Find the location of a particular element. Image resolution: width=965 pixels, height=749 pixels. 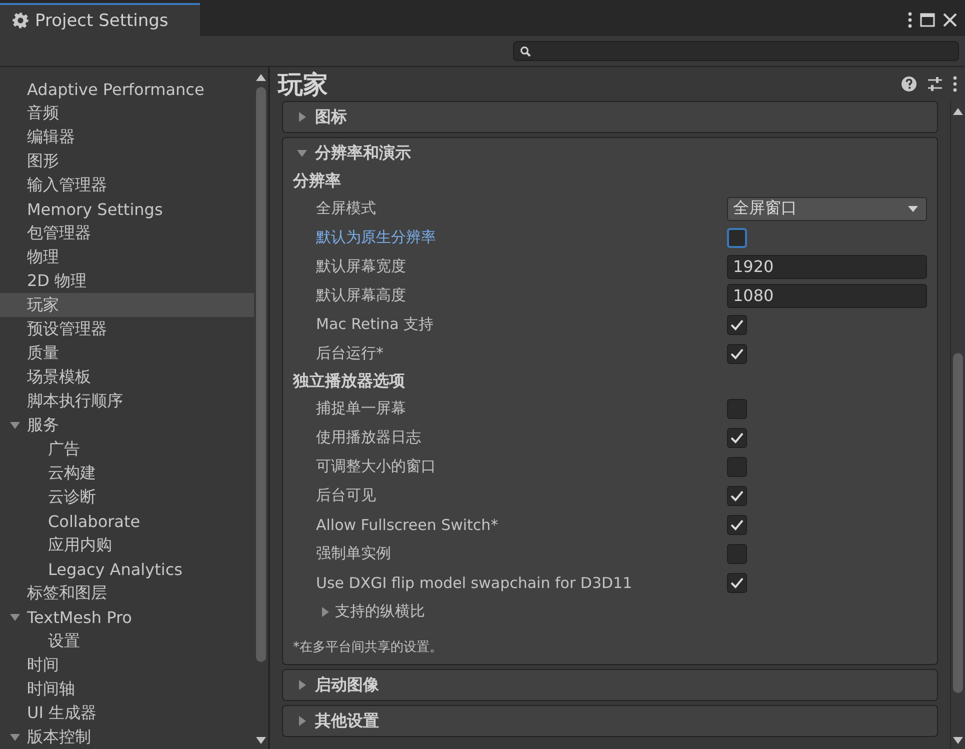

gear-icon is located at coordinates (20, 20).